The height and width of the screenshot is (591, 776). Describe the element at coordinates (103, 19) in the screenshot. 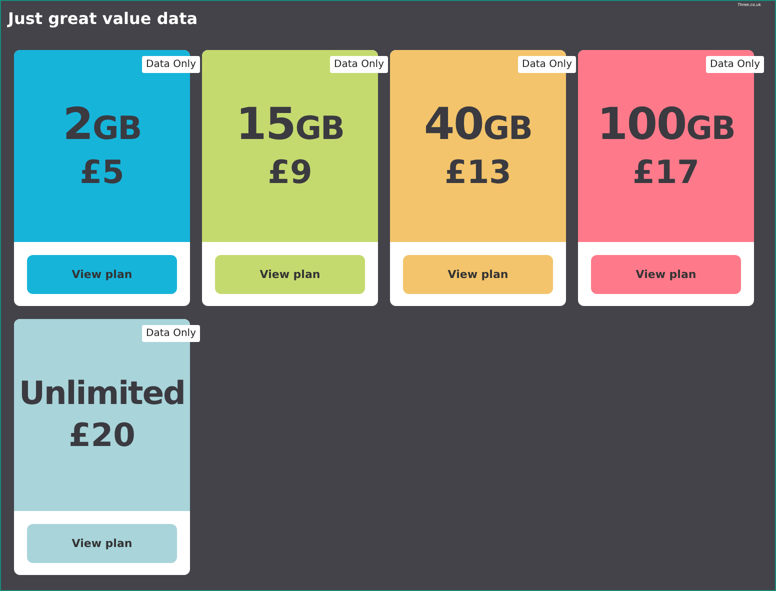

I see `page-title: Just great value data` at that location.